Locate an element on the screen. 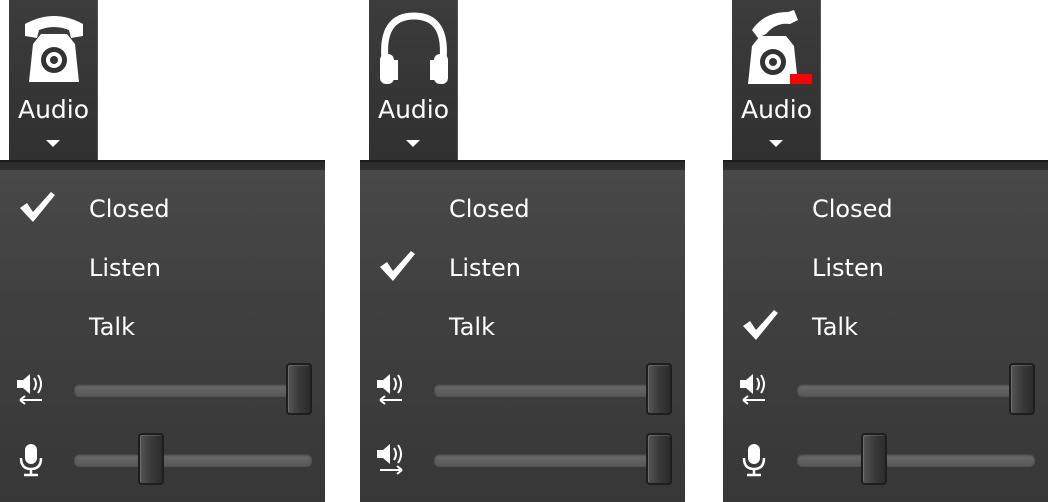 The width and height of the screenshot is (1049, 502). headphones-icon is located at coordinates (413, 48).